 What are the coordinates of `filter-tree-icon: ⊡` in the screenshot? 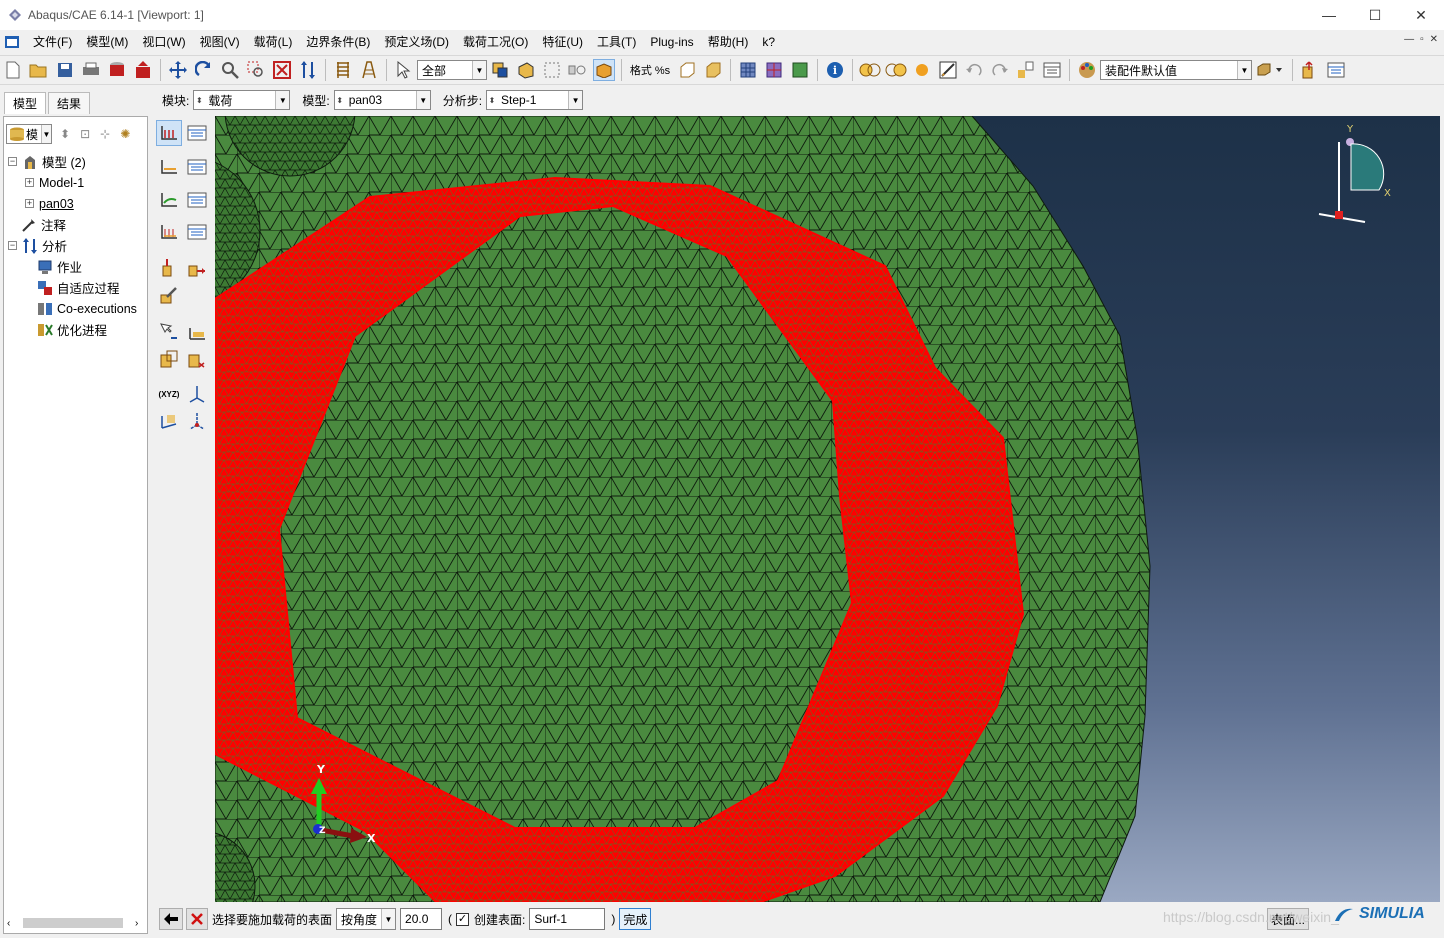 It's located at (85, 134).